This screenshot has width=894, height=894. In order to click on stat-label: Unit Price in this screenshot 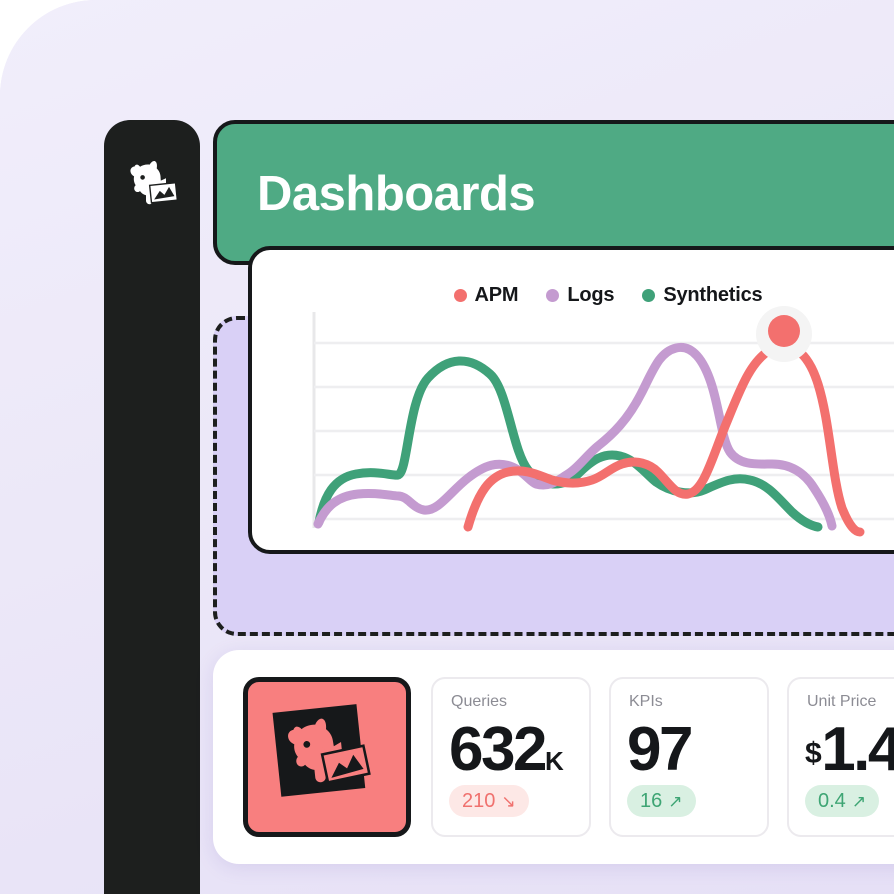, I will do `click(842, 701)`.